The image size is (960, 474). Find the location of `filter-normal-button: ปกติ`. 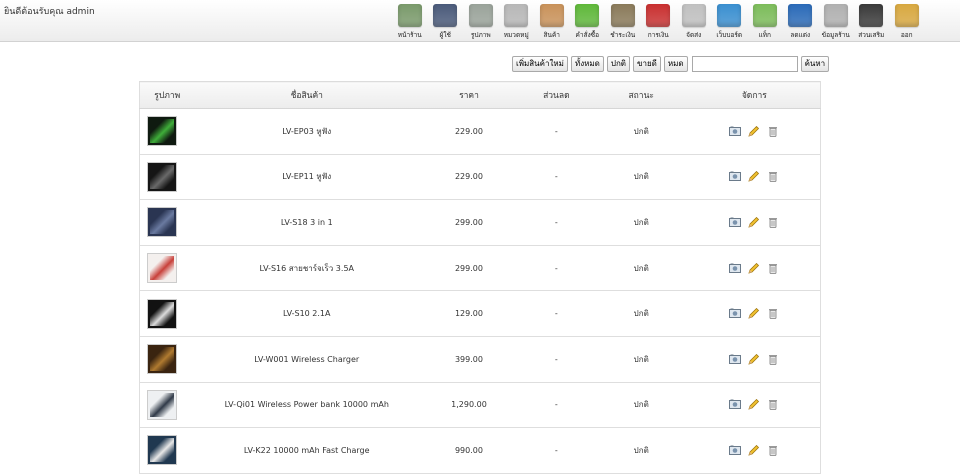

filter-normal-button: ปกติ is located at coordinates (618, 64).